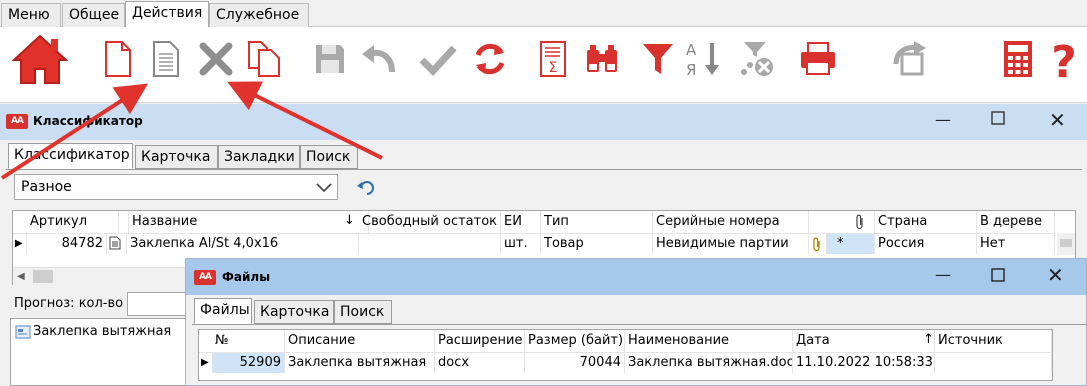 The width and height of the screenshot is (1087, 386). I want to click on col-unit: ЕИ, so click(521, 222).